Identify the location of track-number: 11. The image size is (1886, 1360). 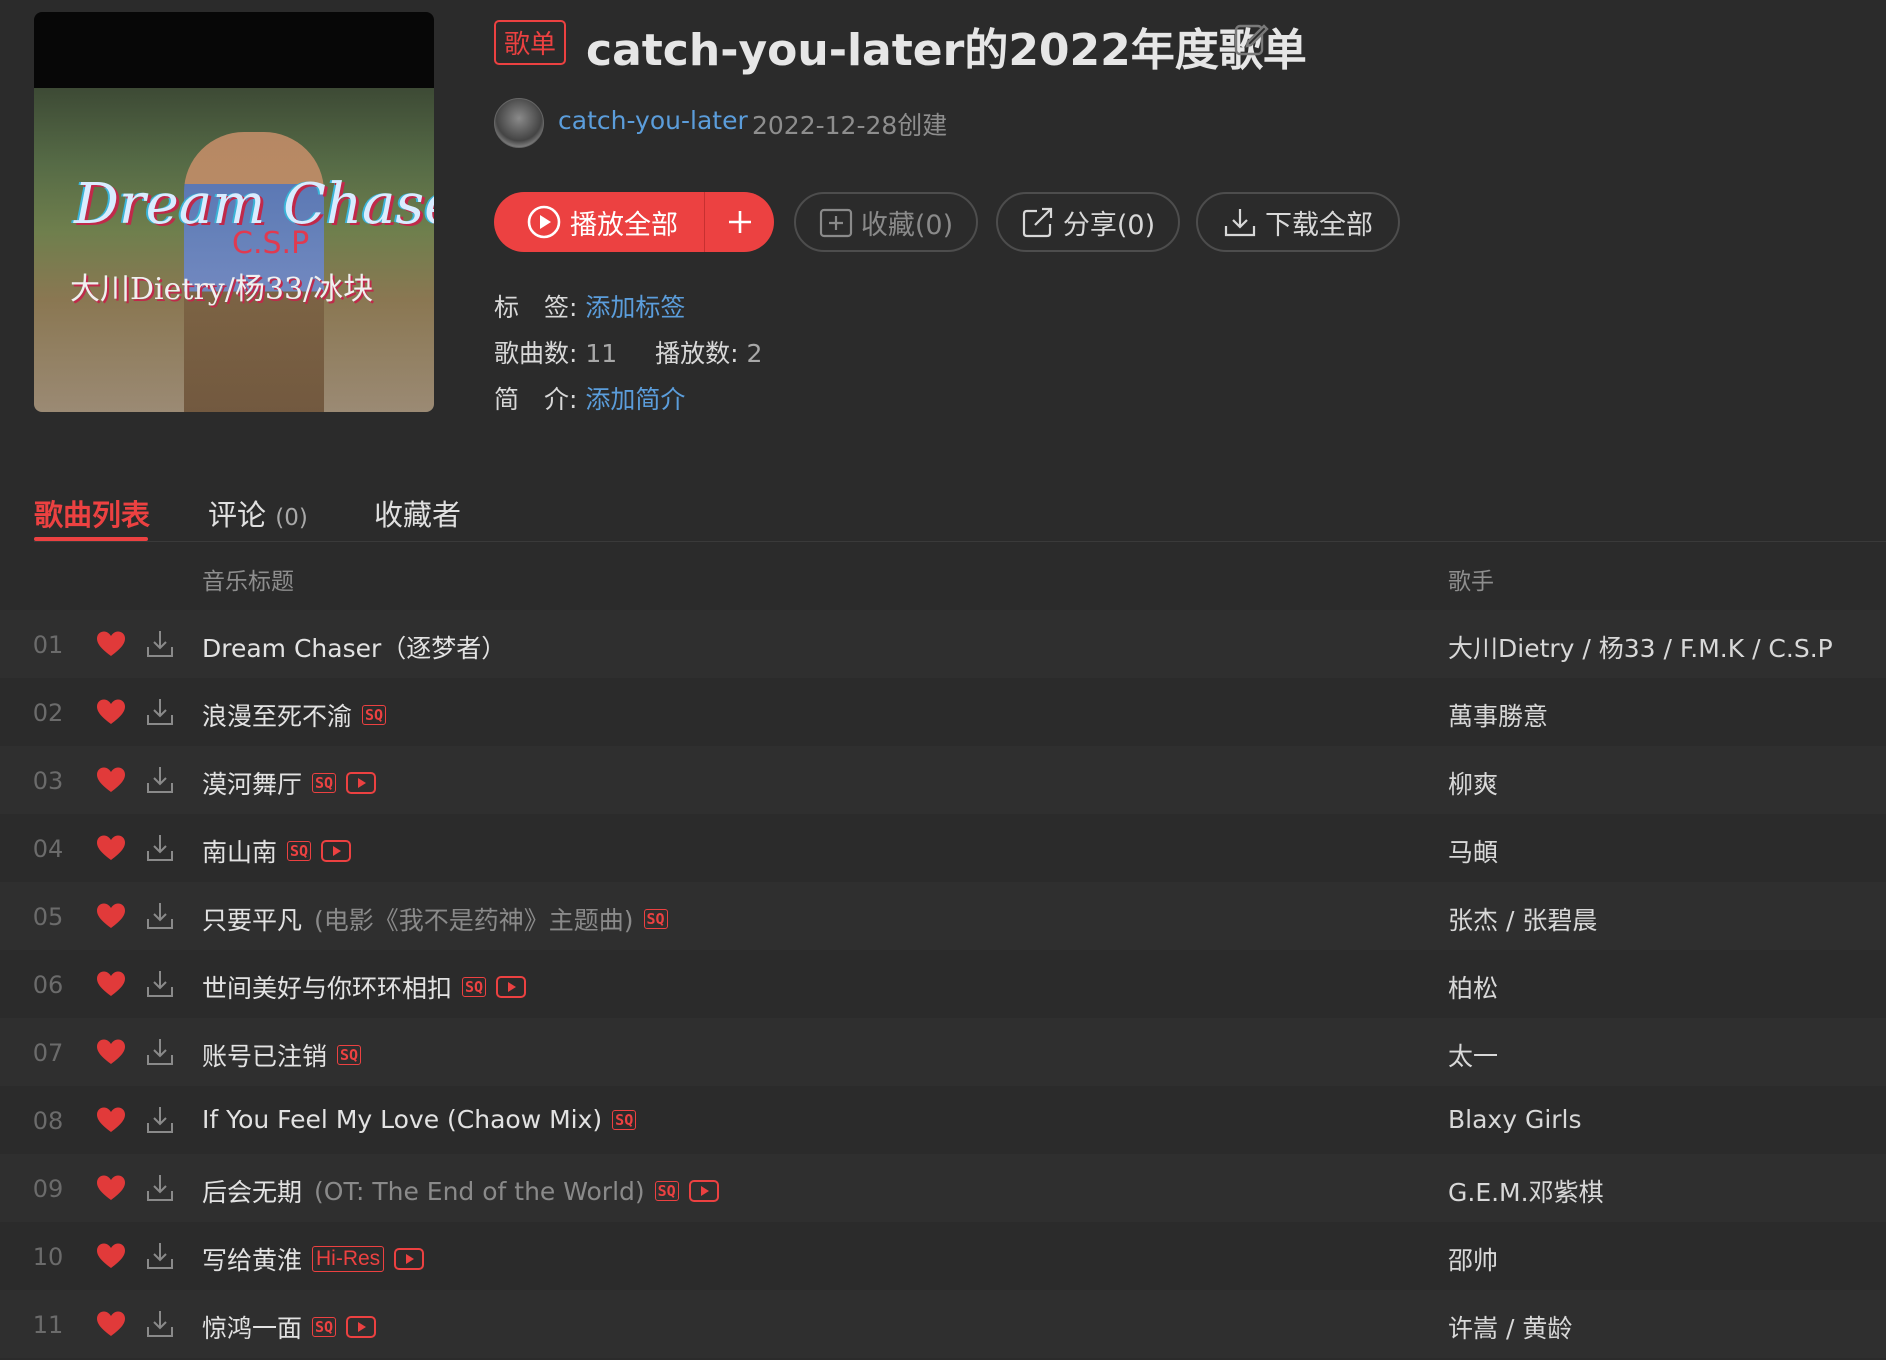
(48, 1325).